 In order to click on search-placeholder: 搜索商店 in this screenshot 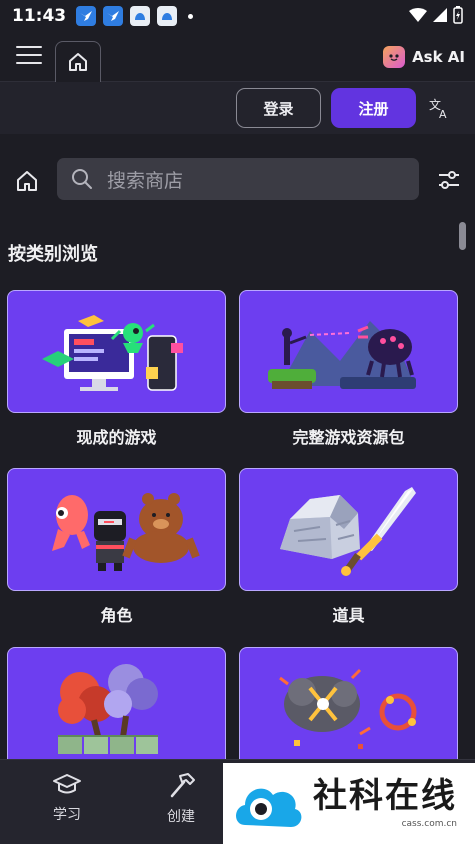, I will do `click(145, 180)`.